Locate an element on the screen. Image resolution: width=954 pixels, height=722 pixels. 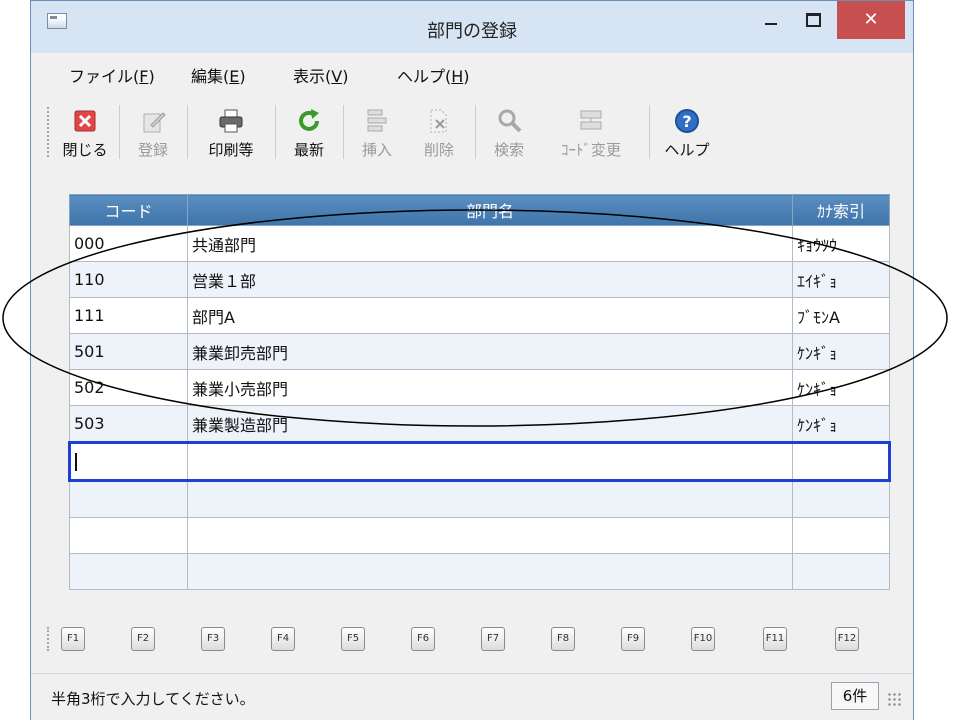
help-button: ? ヘルプ is located at coordinates (687, 131).